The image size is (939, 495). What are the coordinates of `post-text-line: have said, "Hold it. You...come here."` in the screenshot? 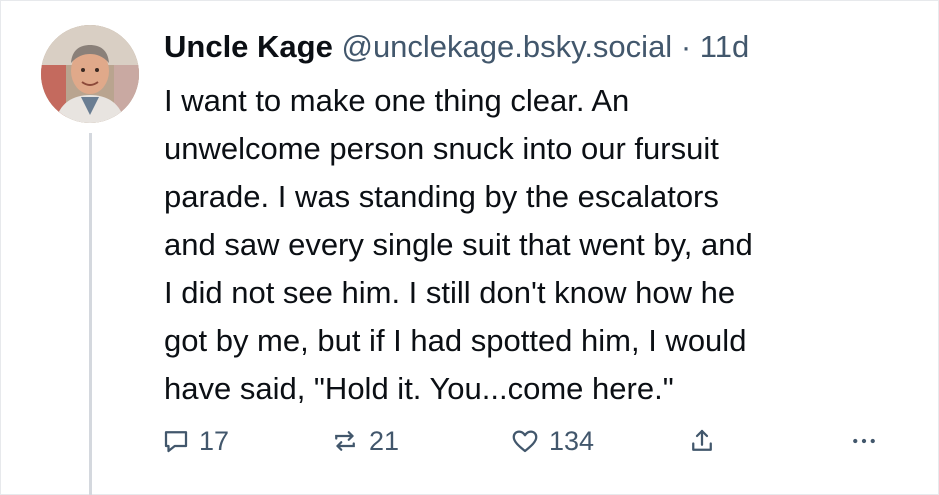 It's located at (419, 388).